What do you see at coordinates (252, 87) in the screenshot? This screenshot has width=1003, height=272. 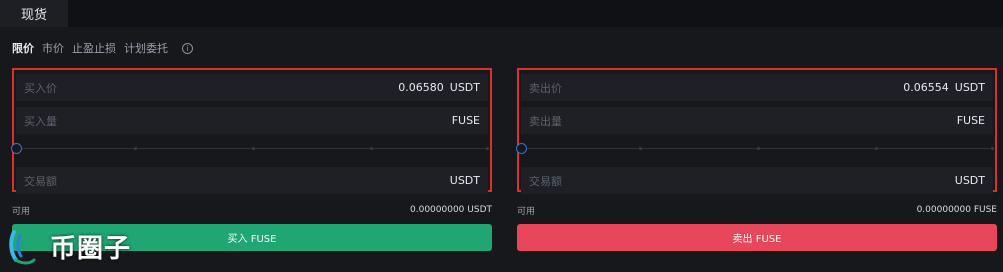 I see `buy-price-field: 买入价 0.06580 USDT` at bounding box center [252, 87].